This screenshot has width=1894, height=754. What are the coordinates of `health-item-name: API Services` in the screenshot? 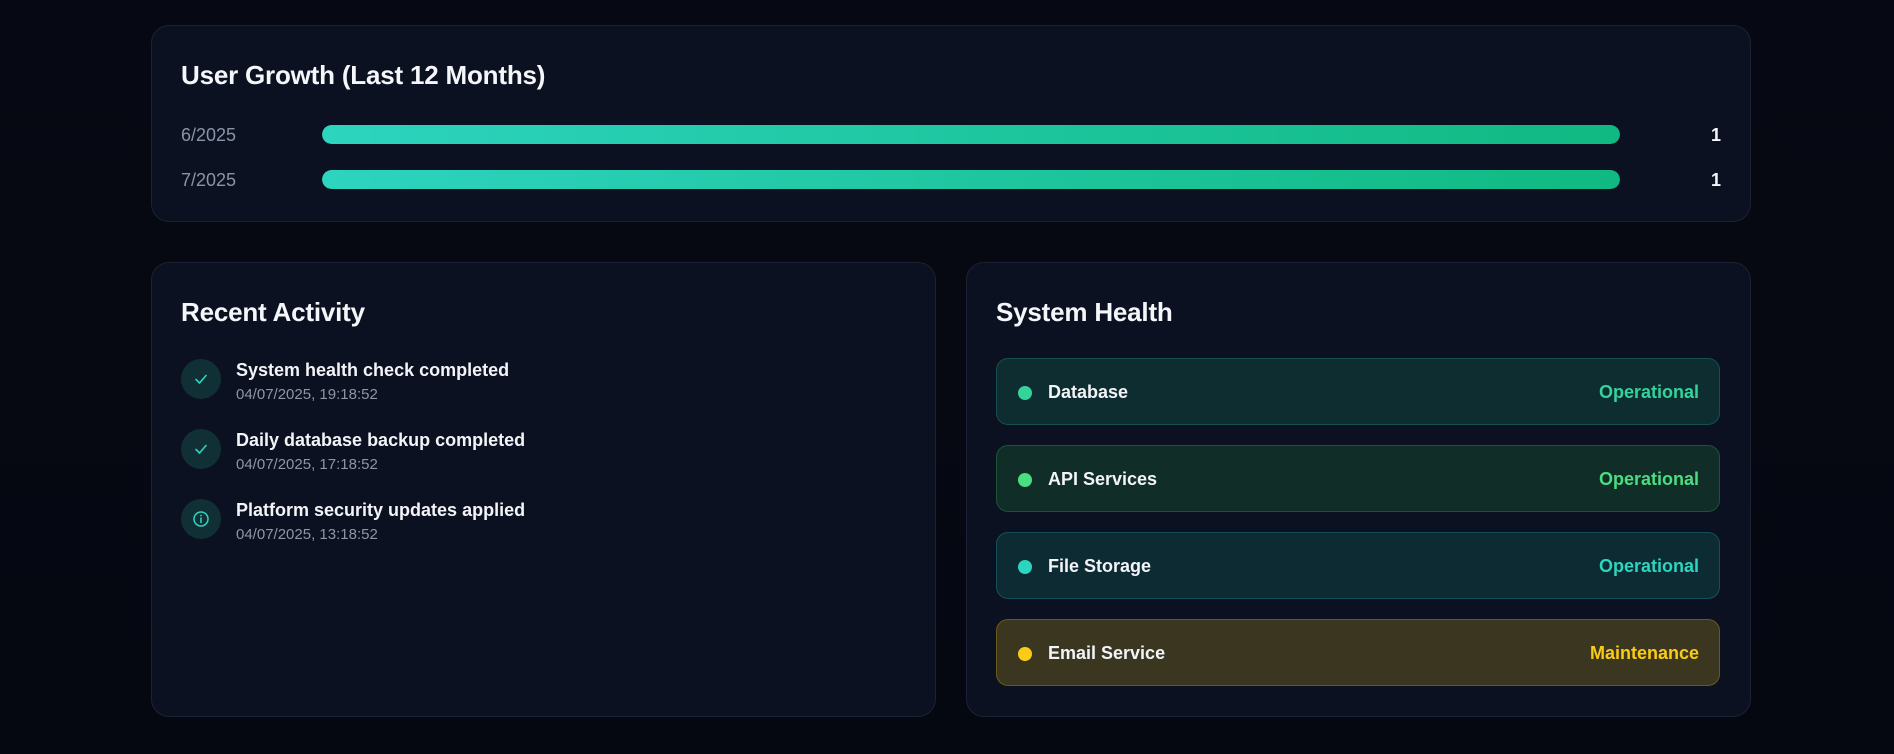 It's located at (1103, 479).